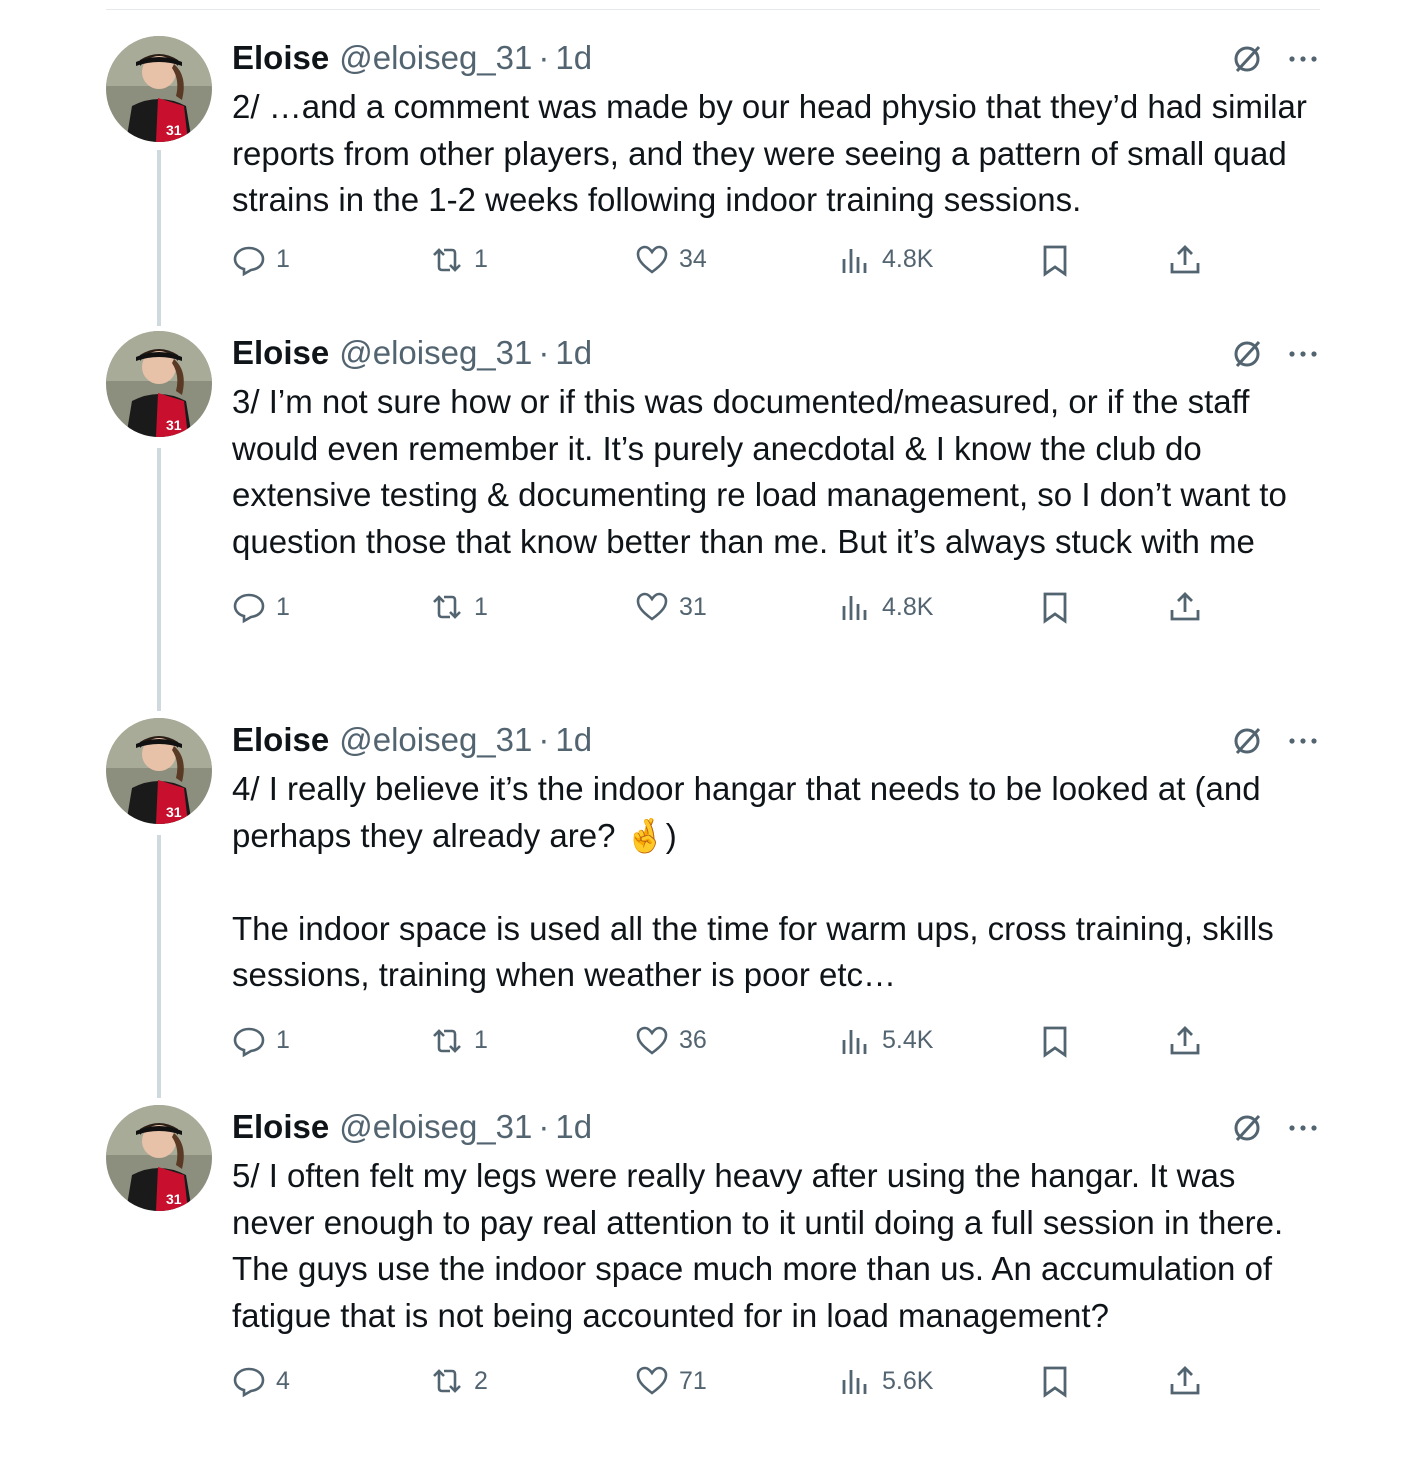  I want to click on reply-button: 4, so click(261, 1381).